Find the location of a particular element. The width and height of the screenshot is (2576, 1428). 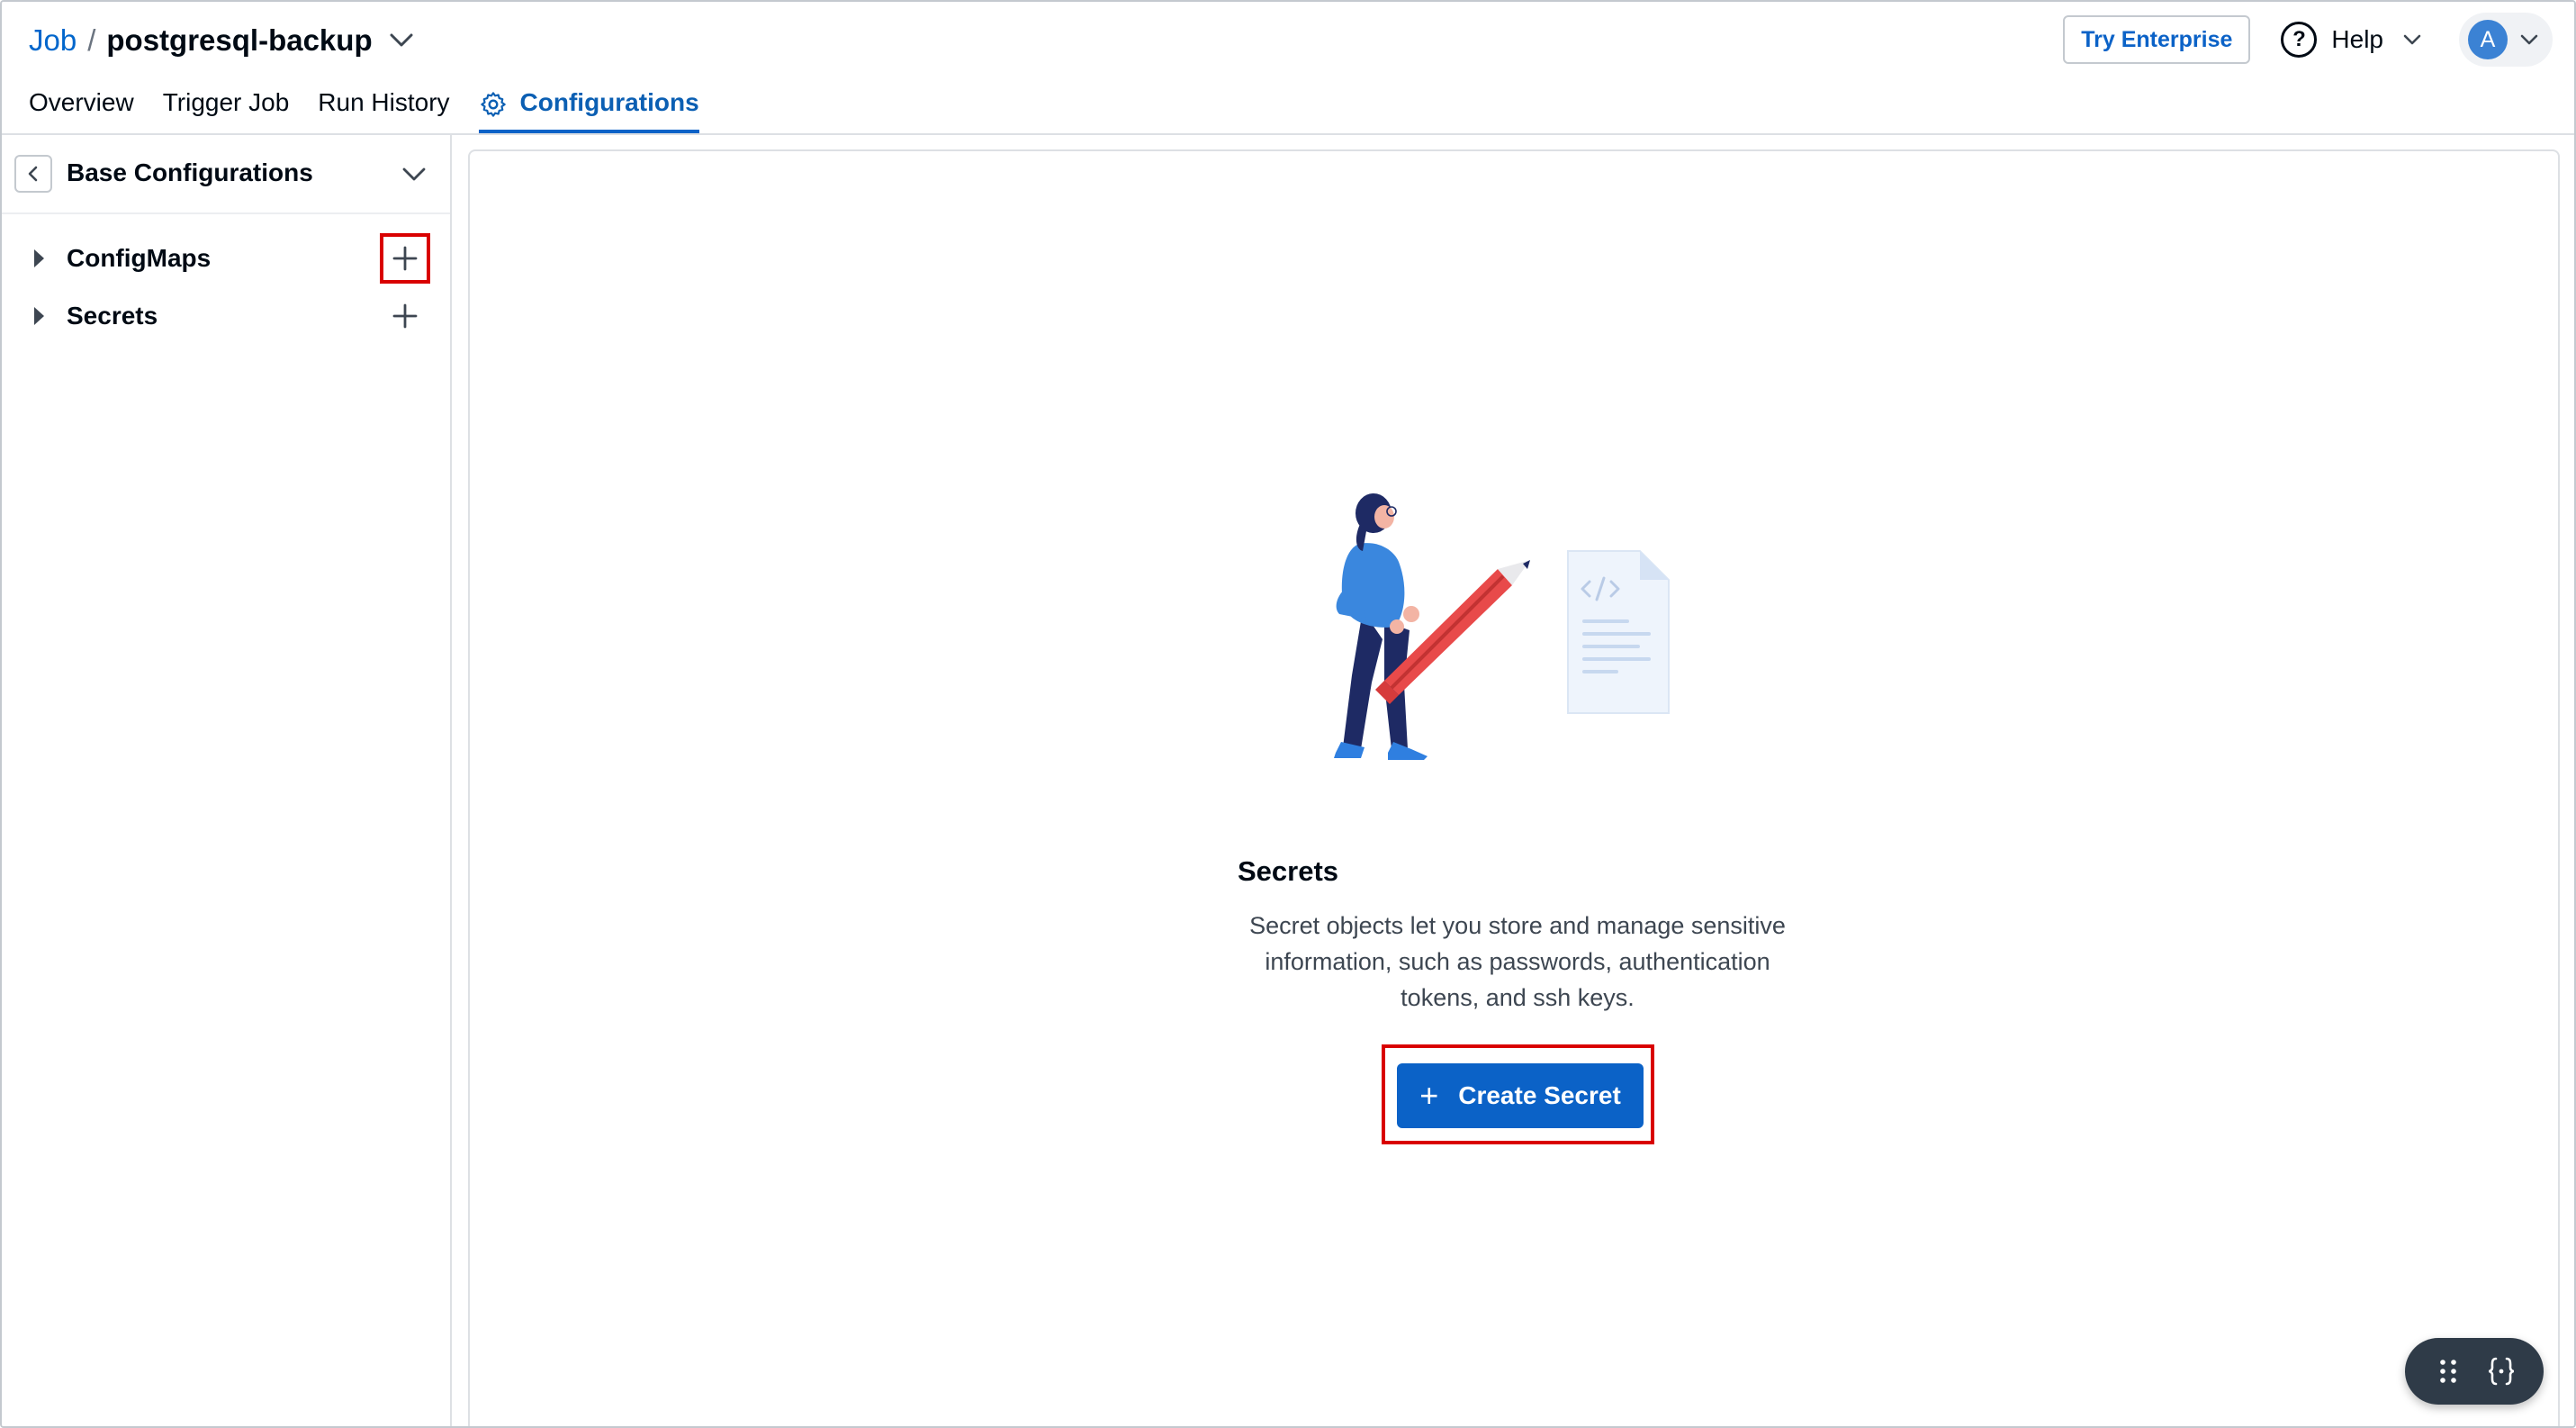

help-menu: ? Help is located at coordinates (2353, 40).